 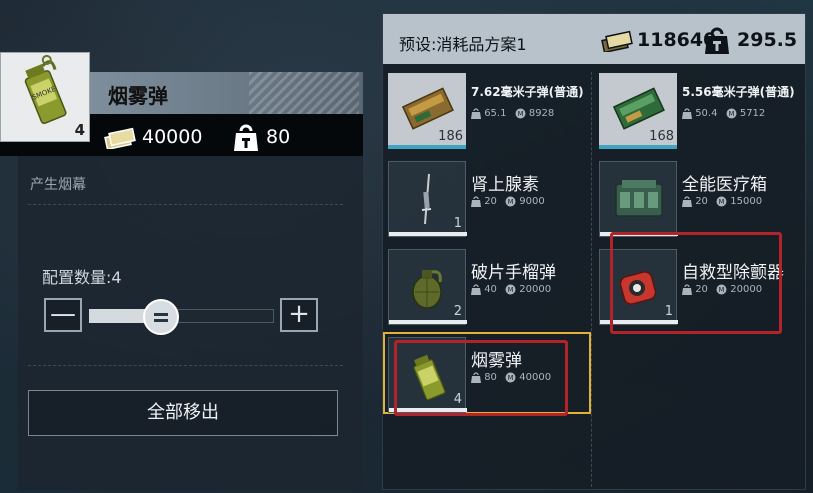 I want to click on item-price: 8928, so click(x=541, y=113).